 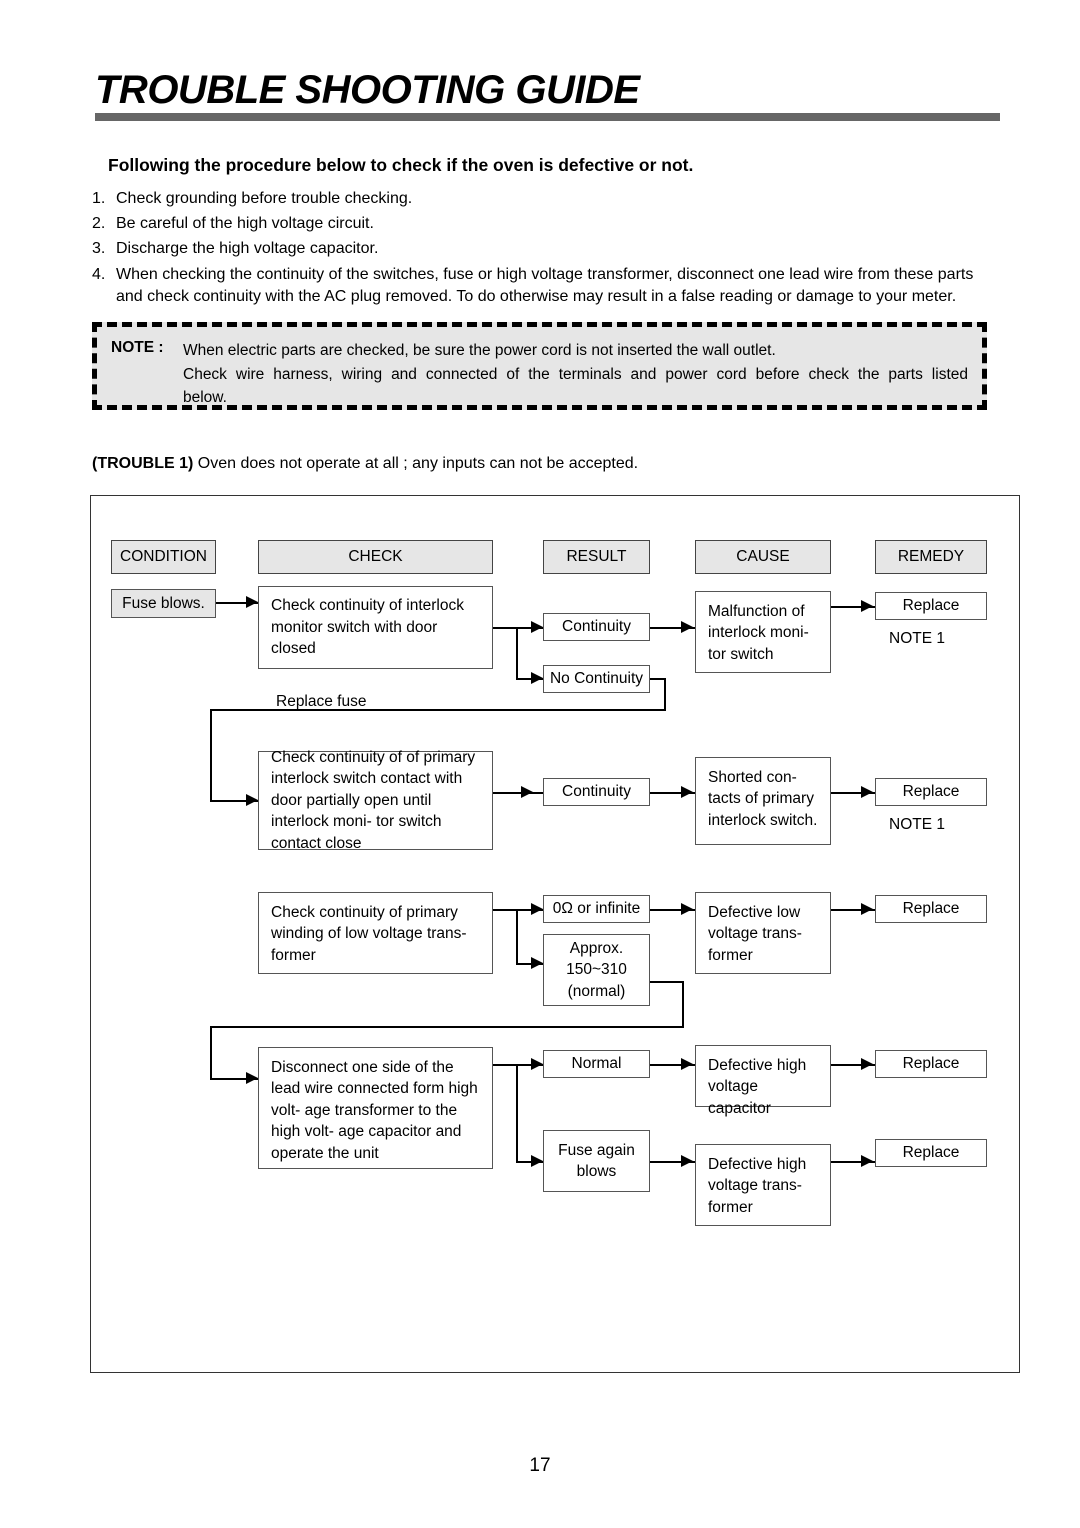 I want to click on title-rule, so click(x=547, y=117).